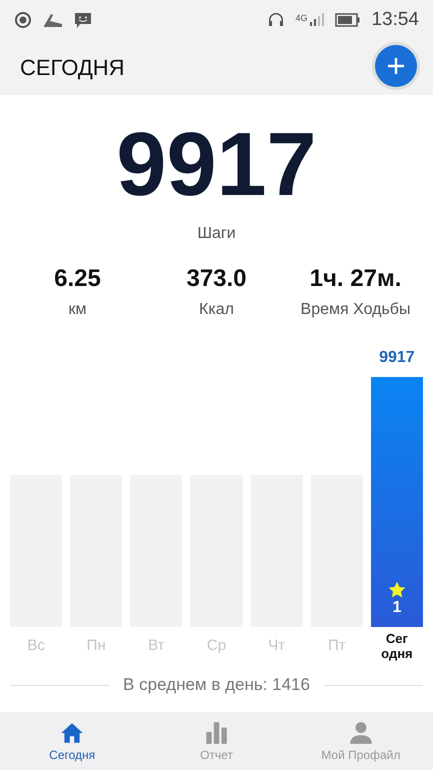  I want to click on nav-tab: Отчет, so click(216, 741).